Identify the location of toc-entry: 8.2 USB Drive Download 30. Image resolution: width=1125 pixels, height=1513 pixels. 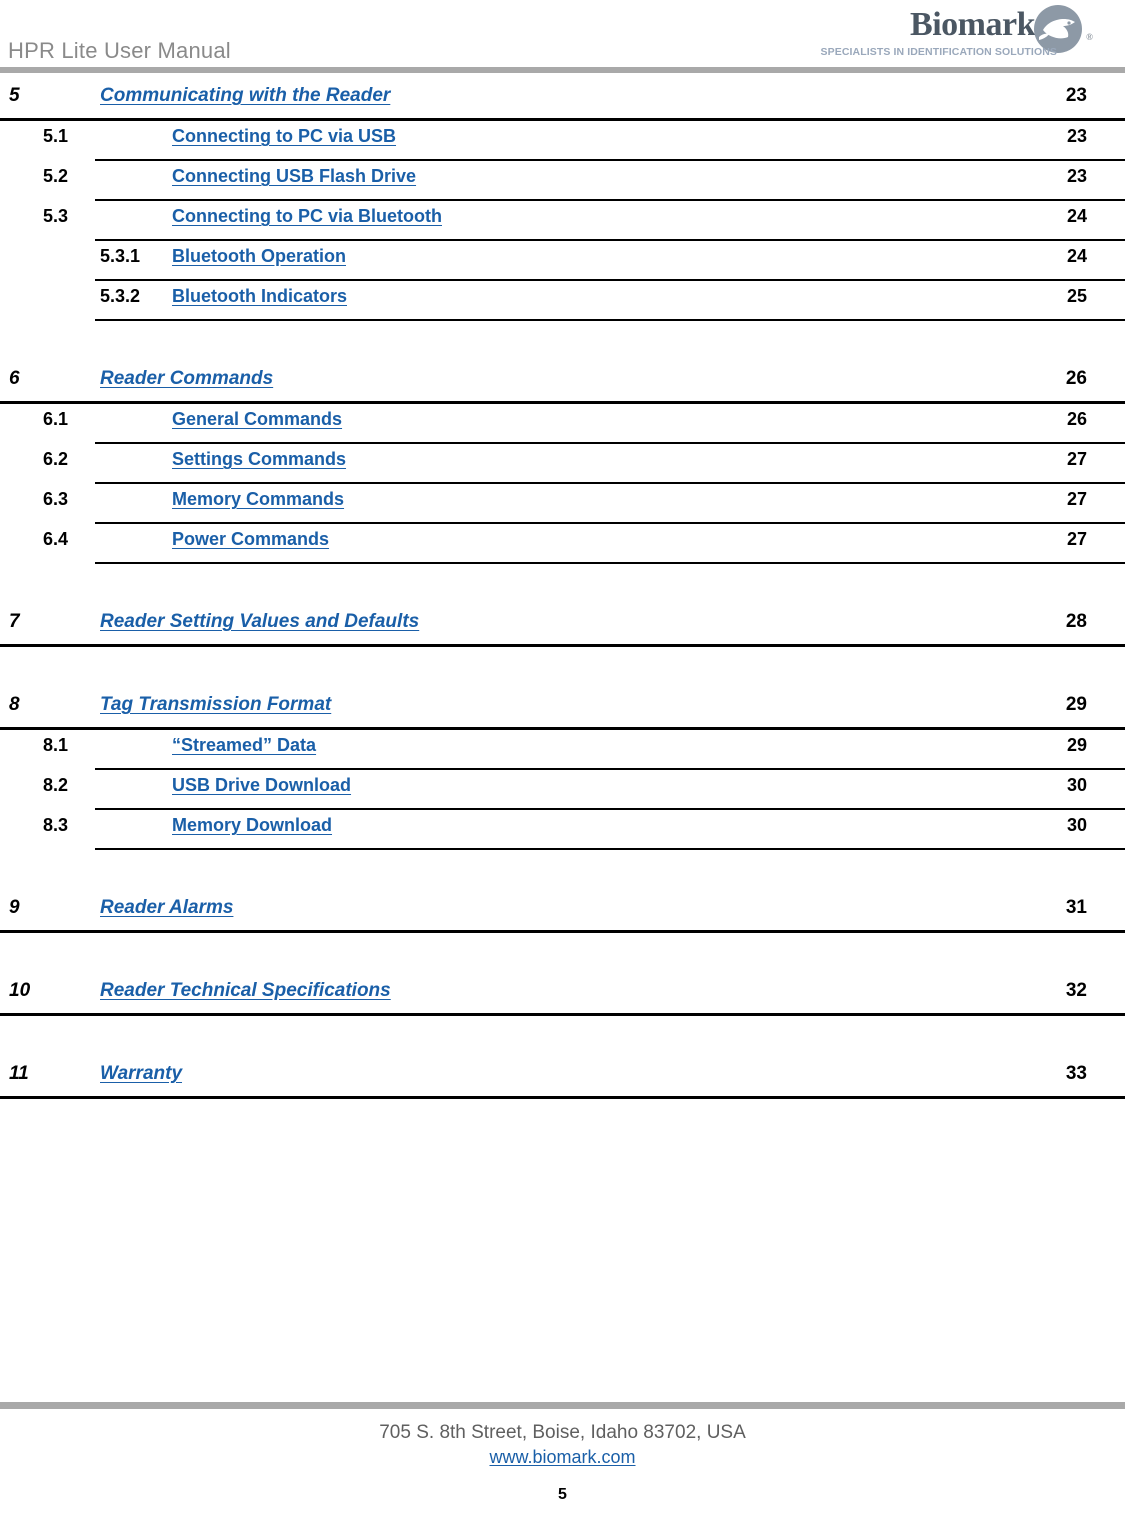
(562, 790).